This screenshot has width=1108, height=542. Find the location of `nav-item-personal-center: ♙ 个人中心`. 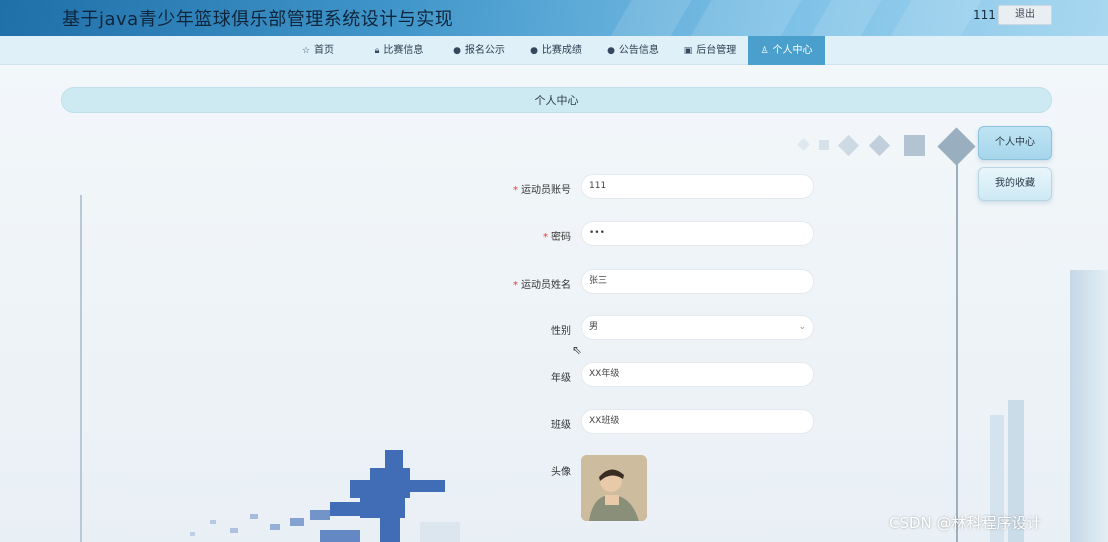

nav-item-personal-center: ♙ 个人中心 is located at coordinates (786, 50).